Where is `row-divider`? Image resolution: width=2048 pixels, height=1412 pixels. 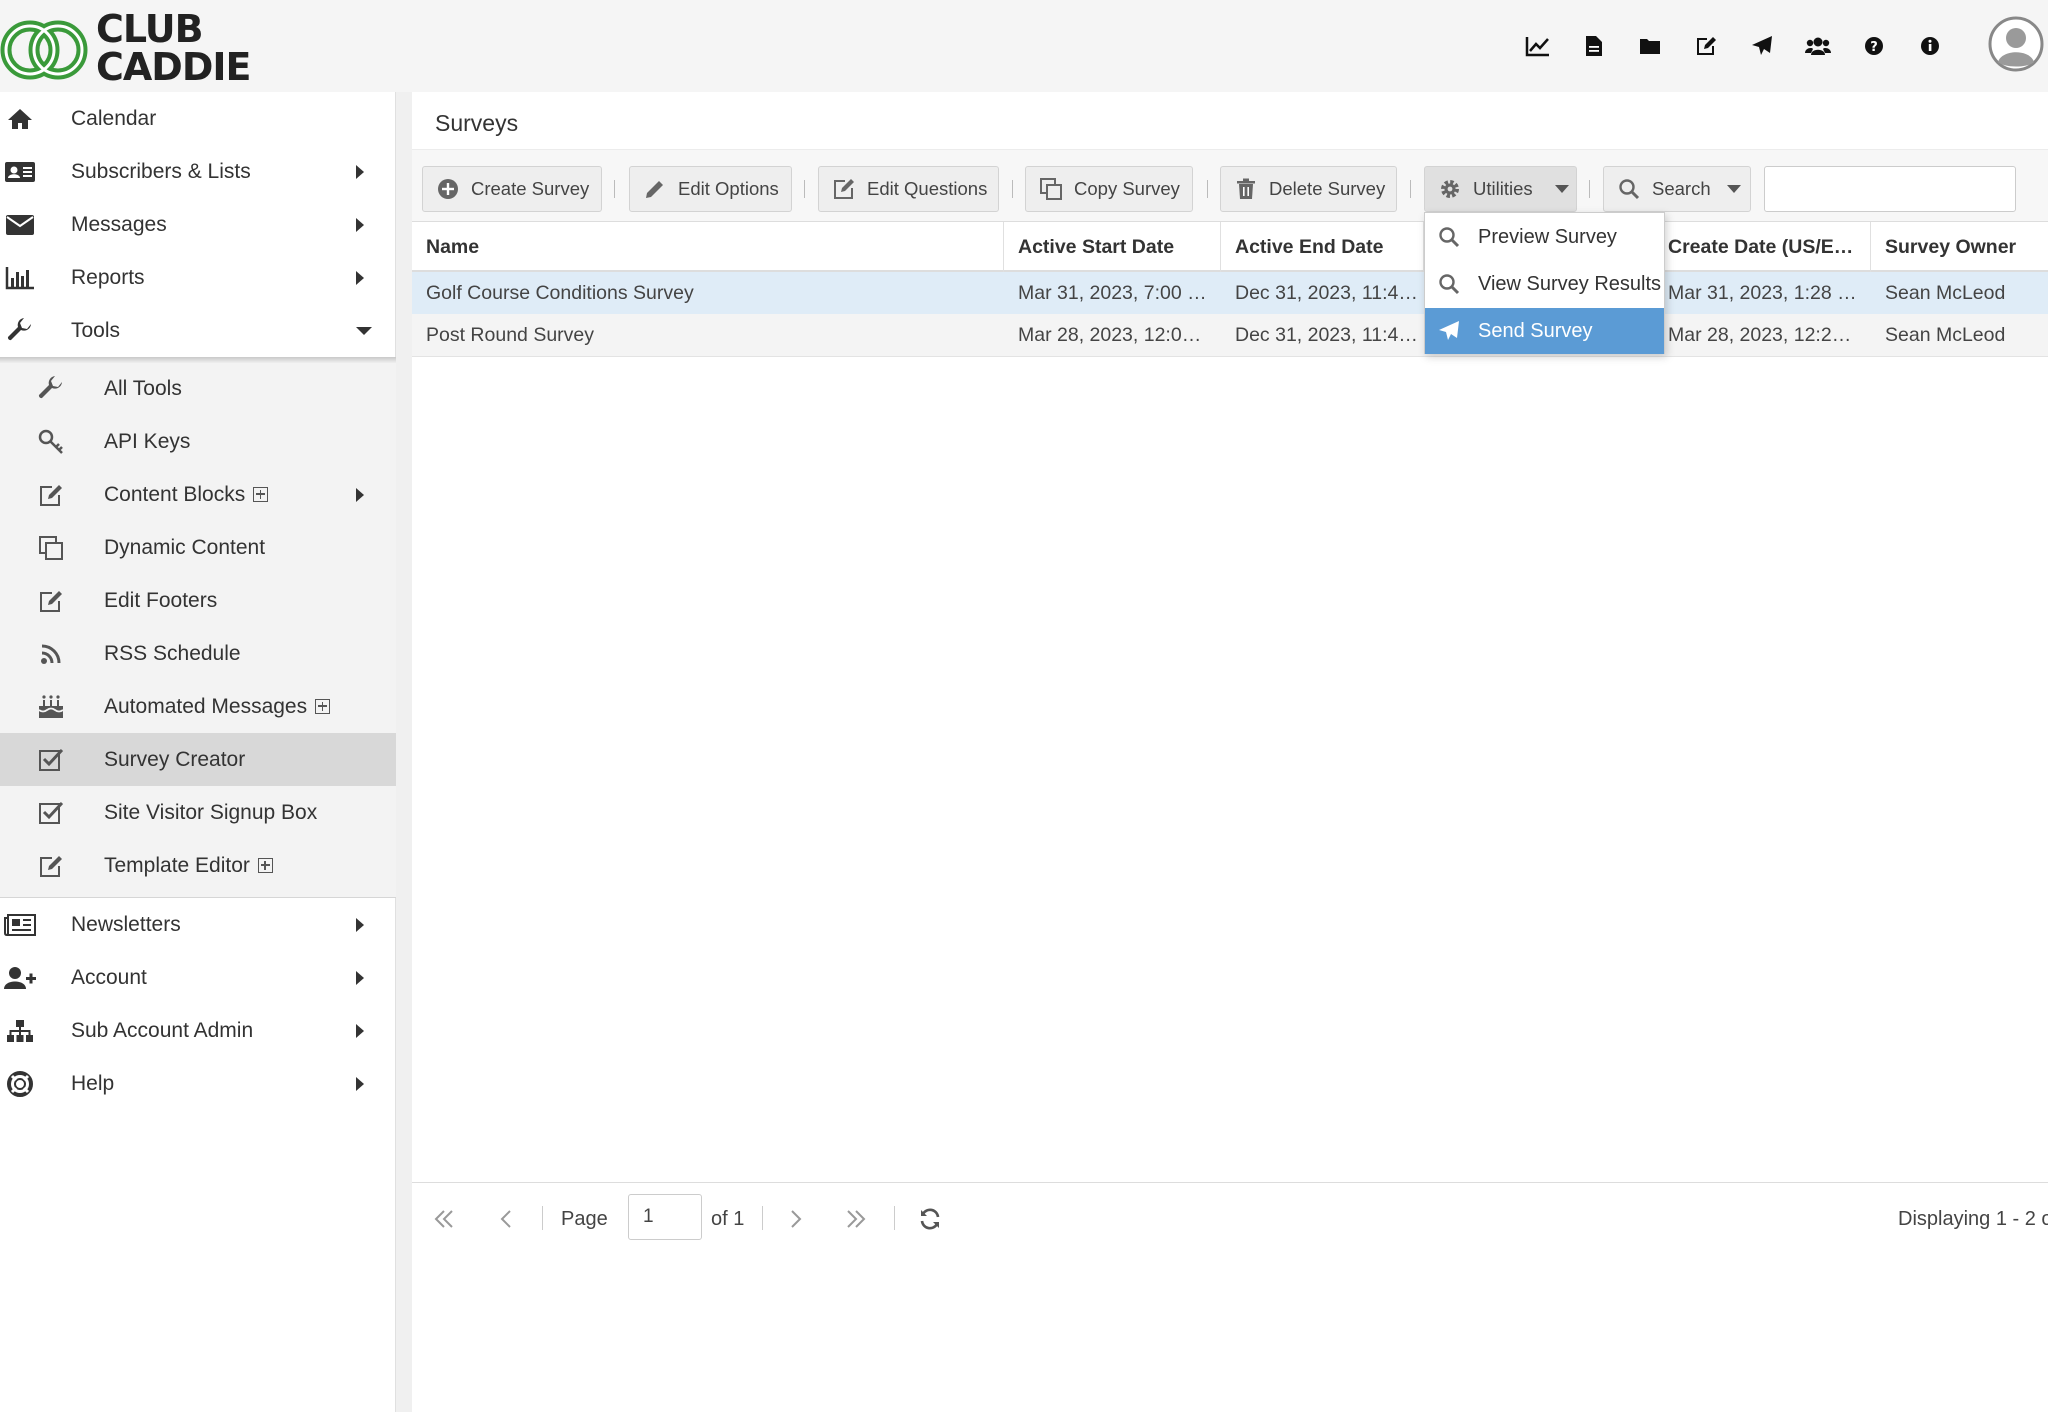 row-divider is located at coordinates (1230, 356).